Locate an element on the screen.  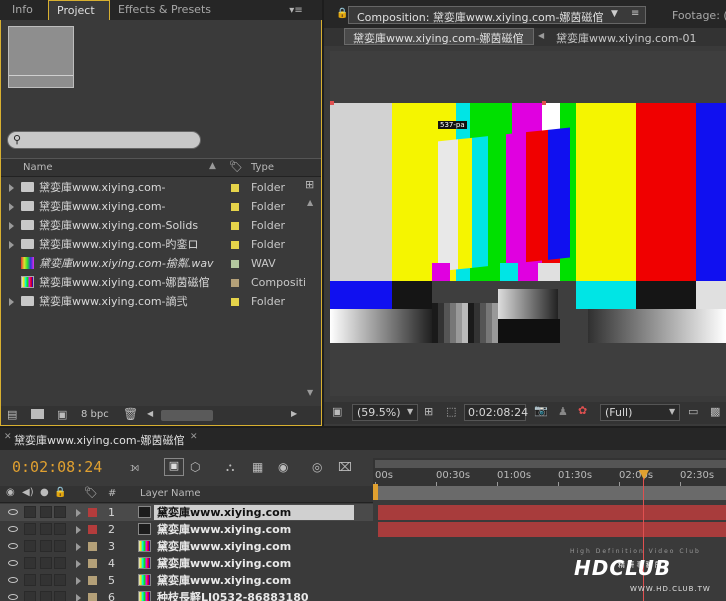
trash-icon: 🗑 is located at coordinates (130, 414).